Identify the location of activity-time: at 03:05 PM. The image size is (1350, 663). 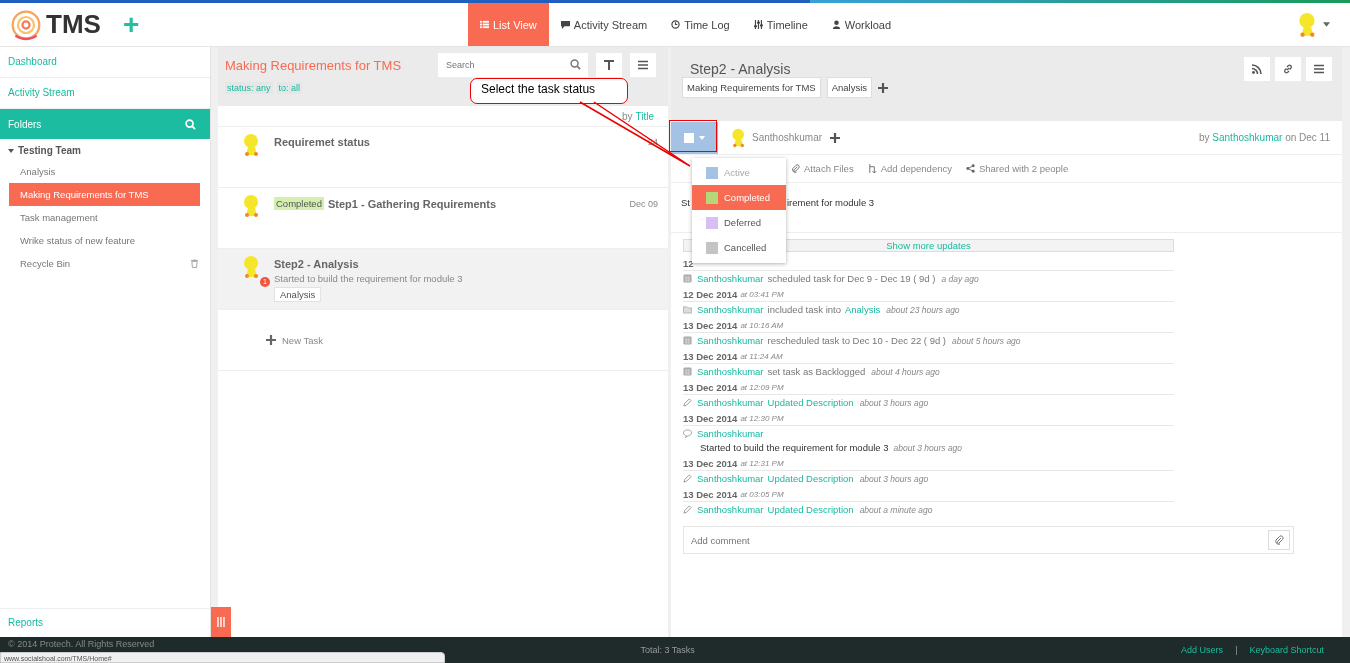
(762, 494).